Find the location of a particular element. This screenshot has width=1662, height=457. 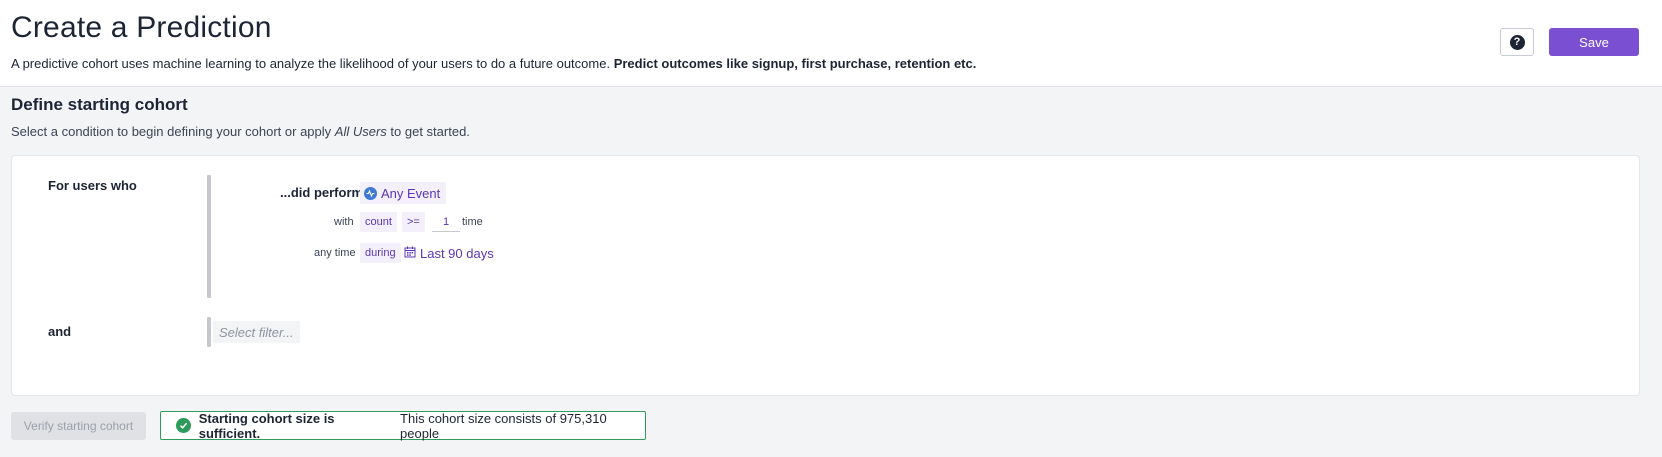

event-selector: Any Event is located at coordinates (403, 193).